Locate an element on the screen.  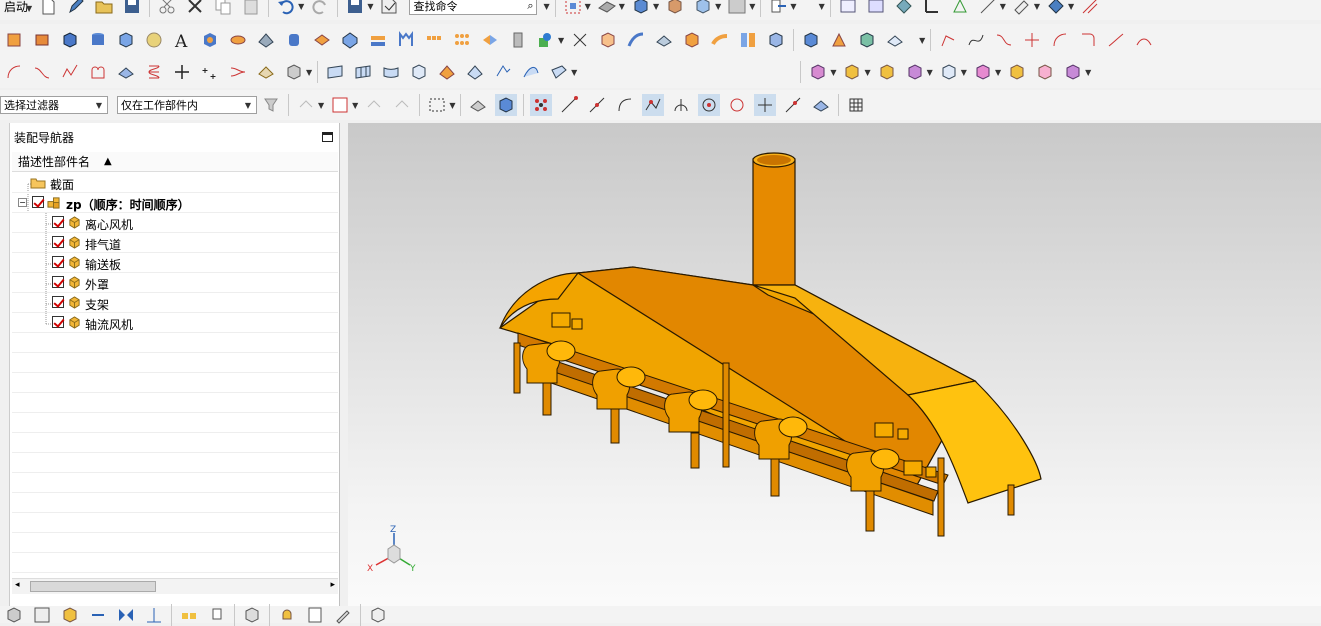
constraint-icon is located at coordinates (98, 615).